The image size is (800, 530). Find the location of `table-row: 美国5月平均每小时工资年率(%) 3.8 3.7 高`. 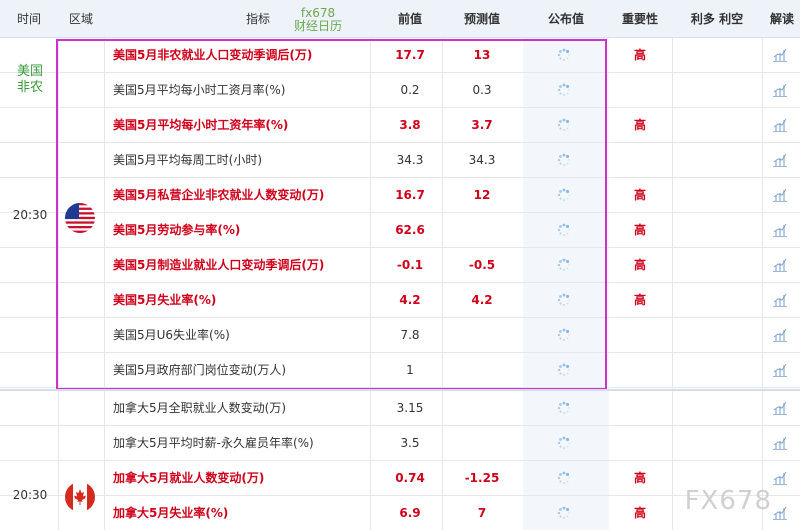

table-row: 美国5月平均每小时工资年率(%) 3.8 3.7 高 is located at coordinates (400, 125).